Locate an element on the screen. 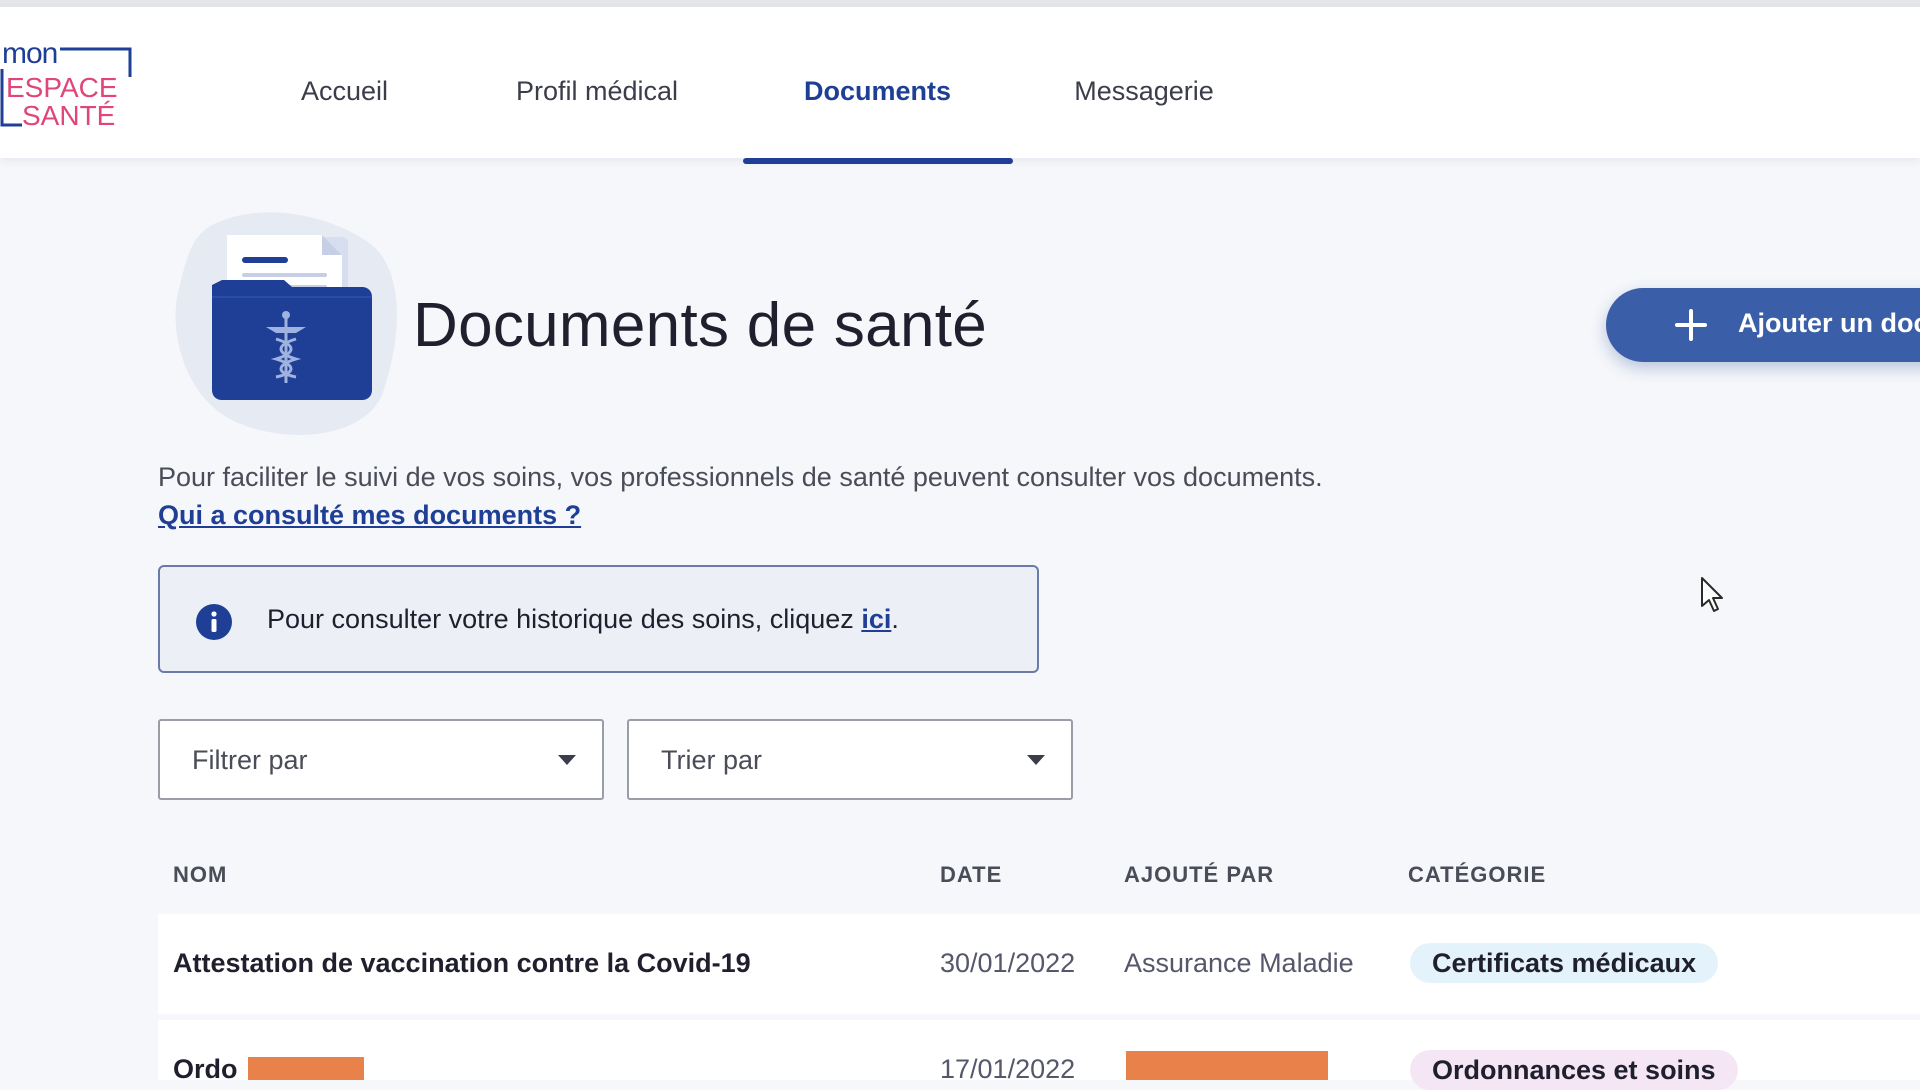  active-tab-indicator is located at coordinates (878, 161).